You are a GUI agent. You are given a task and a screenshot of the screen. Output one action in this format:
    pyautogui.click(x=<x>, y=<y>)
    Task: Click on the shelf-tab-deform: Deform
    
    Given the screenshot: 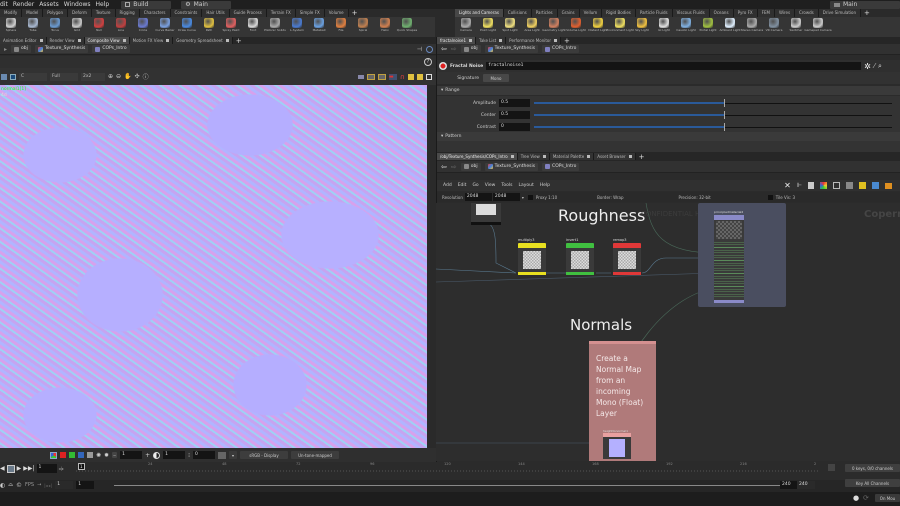 What is the action you would take?
    pyautogui.click(x=80, y=13)
    